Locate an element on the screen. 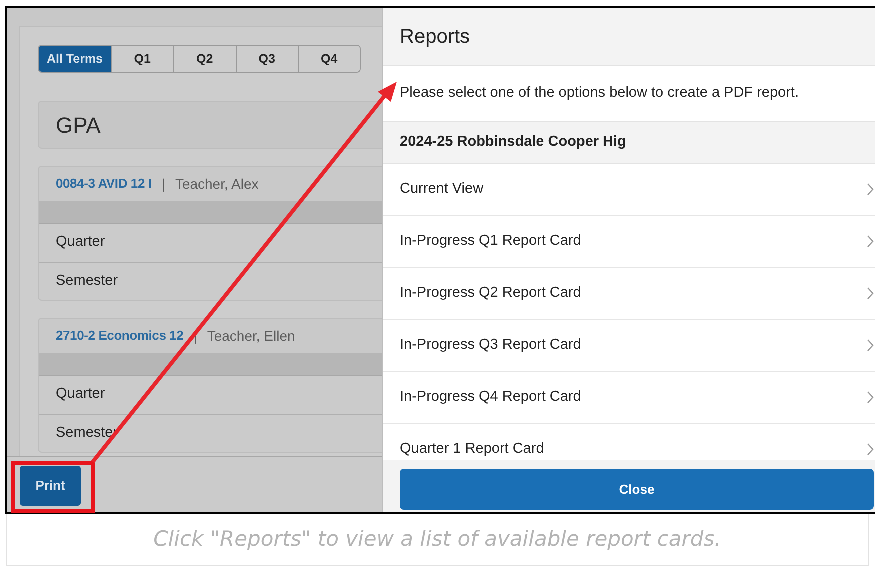  term-tab: Q4 is located at coordinates (329, 59).